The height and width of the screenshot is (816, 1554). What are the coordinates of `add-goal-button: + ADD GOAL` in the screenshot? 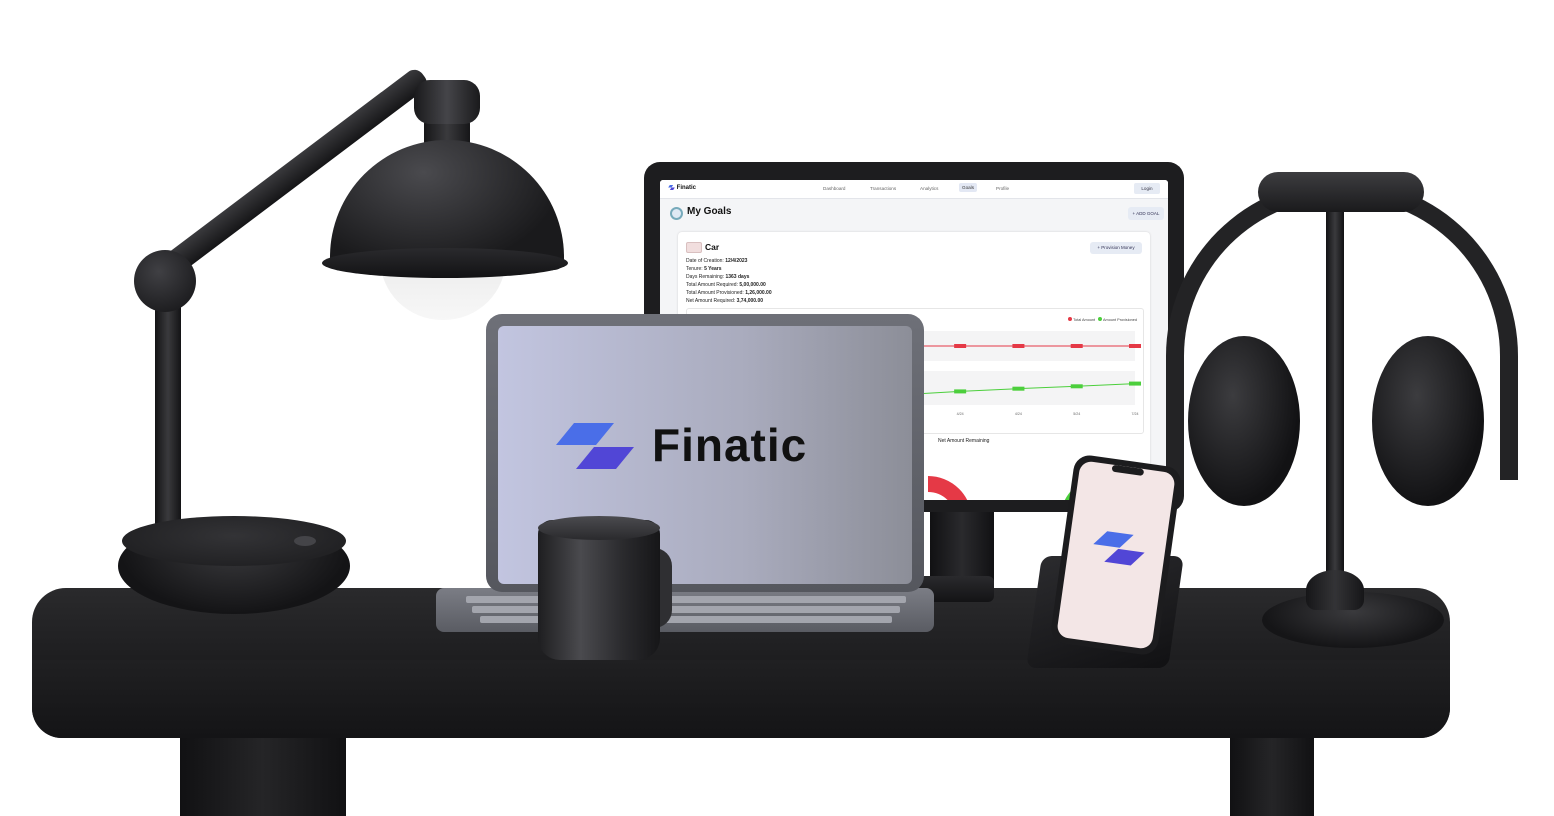 It's located at (1146, 213).